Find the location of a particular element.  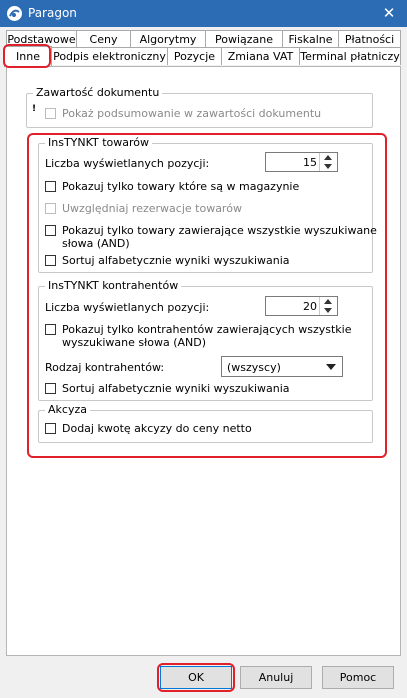

tab-powiazane: Powiązane is located at coordinates (244, 39).